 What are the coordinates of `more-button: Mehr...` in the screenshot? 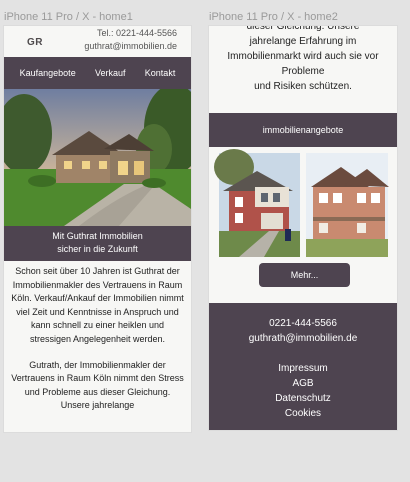 It's located at (304, 275).